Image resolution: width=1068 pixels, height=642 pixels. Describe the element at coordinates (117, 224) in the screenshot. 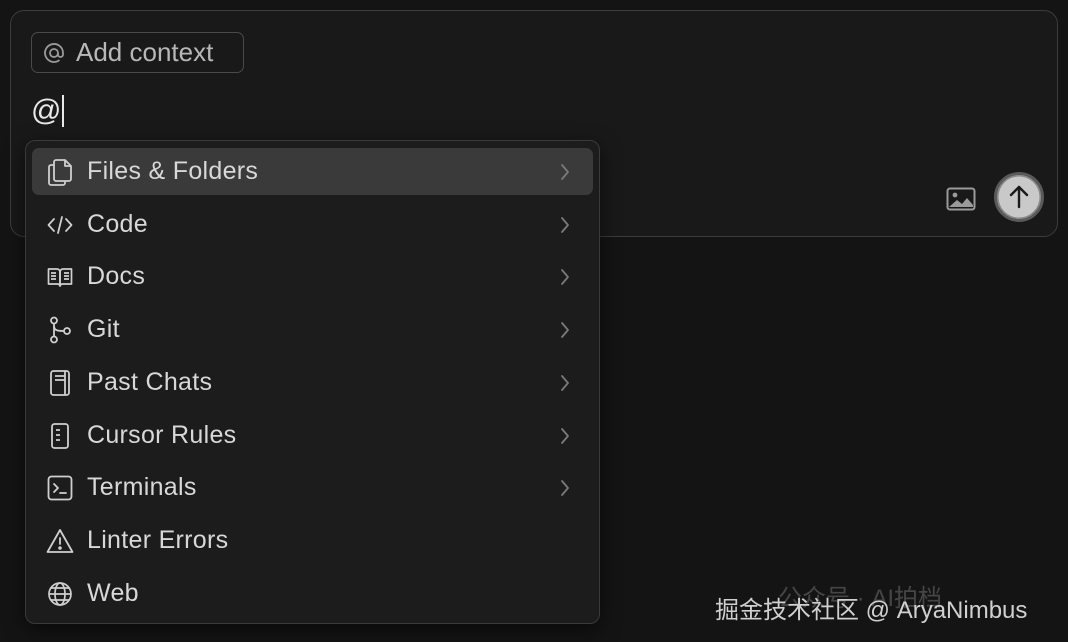

I see `menu-item-label: Code` at that location.